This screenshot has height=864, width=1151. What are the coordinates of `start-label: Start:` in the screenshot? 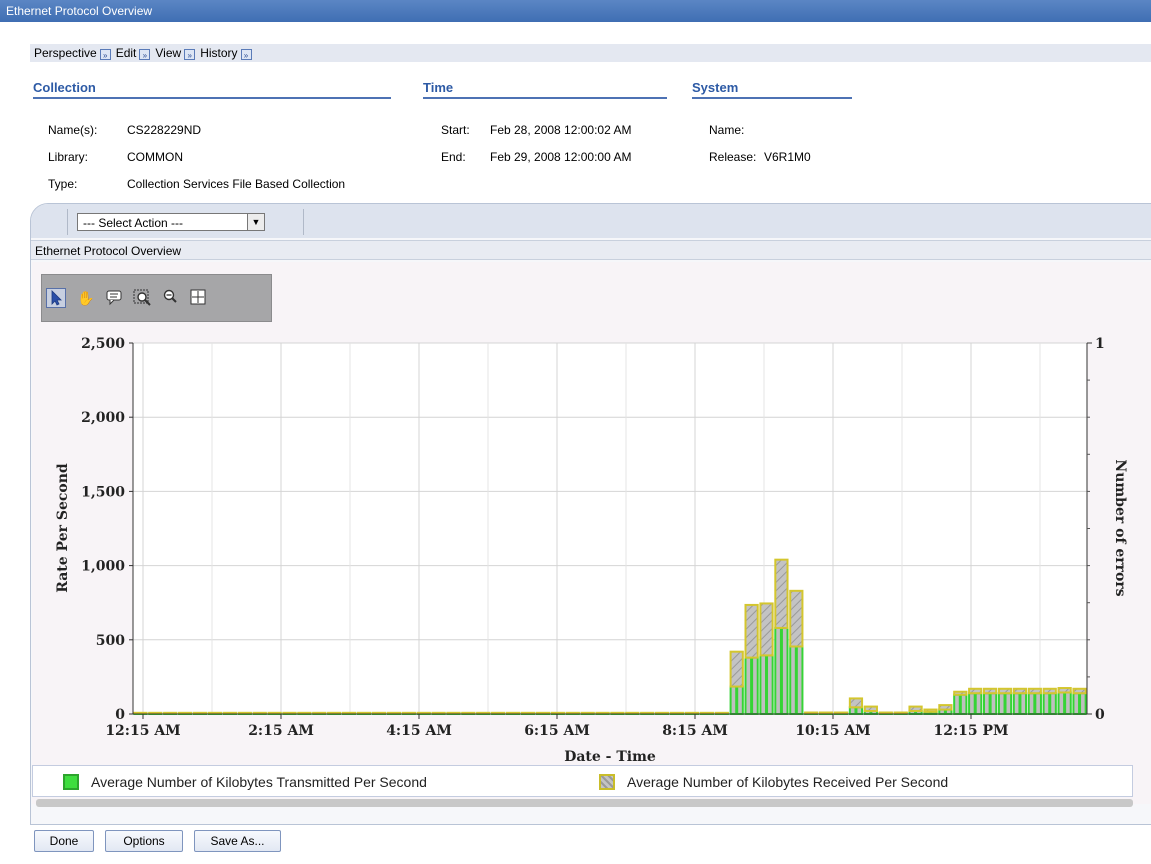 It's located at (455, 130).